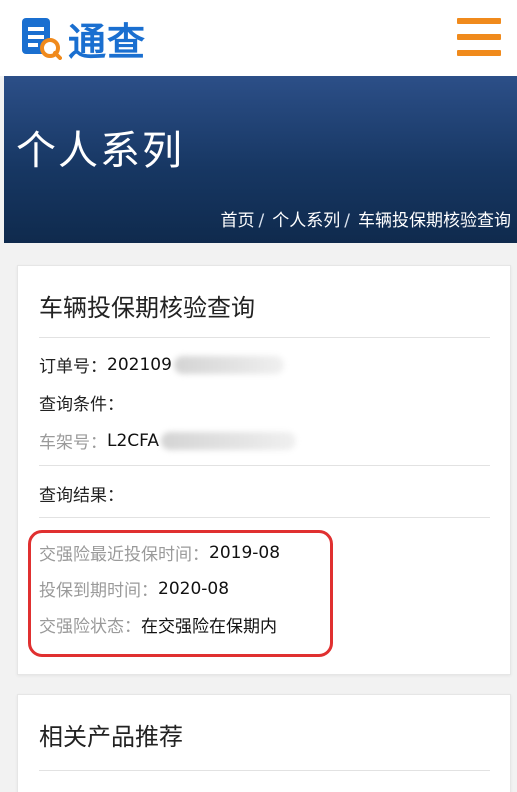 This screenshot has width=517, height=792. What do you see at coordinates (107, 41) in the screenshot?
I see `logo-text: 通查` at bounding box center [107, 41].